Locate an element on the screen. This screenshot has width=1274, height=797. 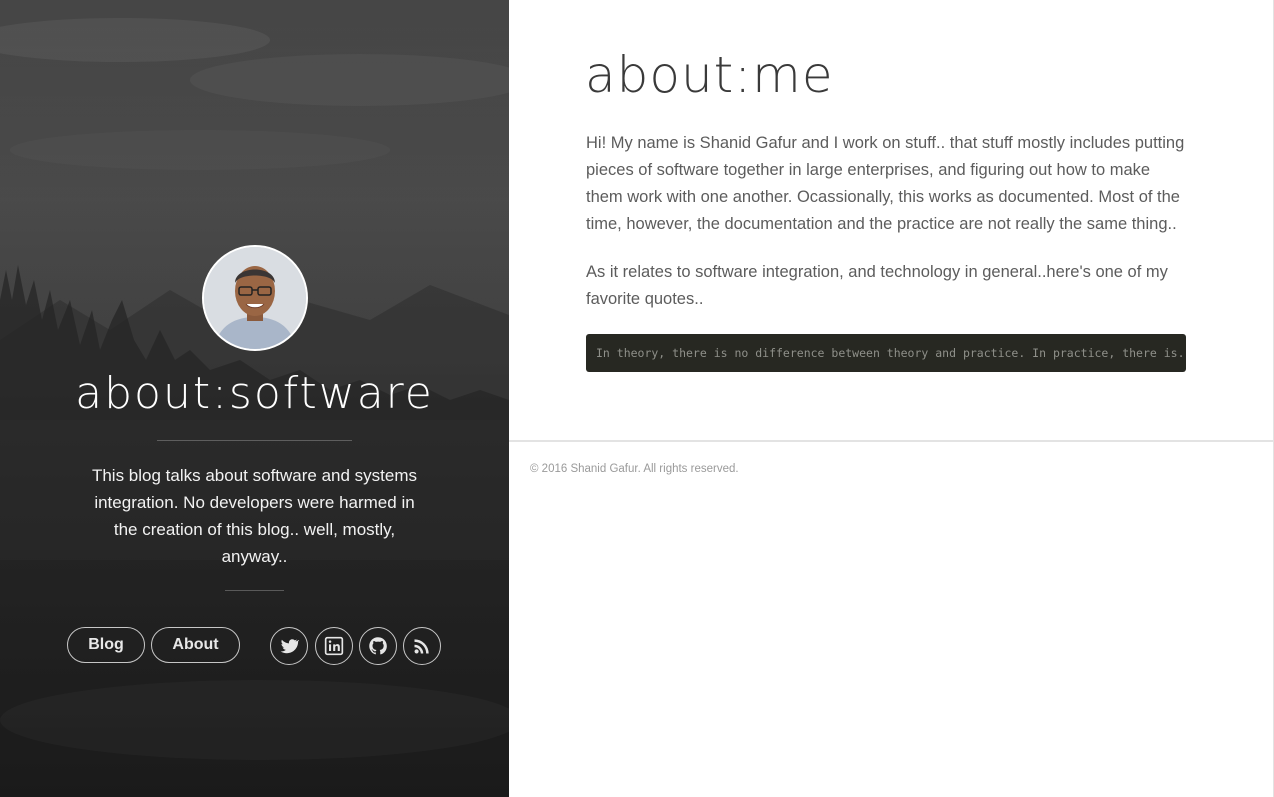
linkedin-link is located at coordinates (334, 646).